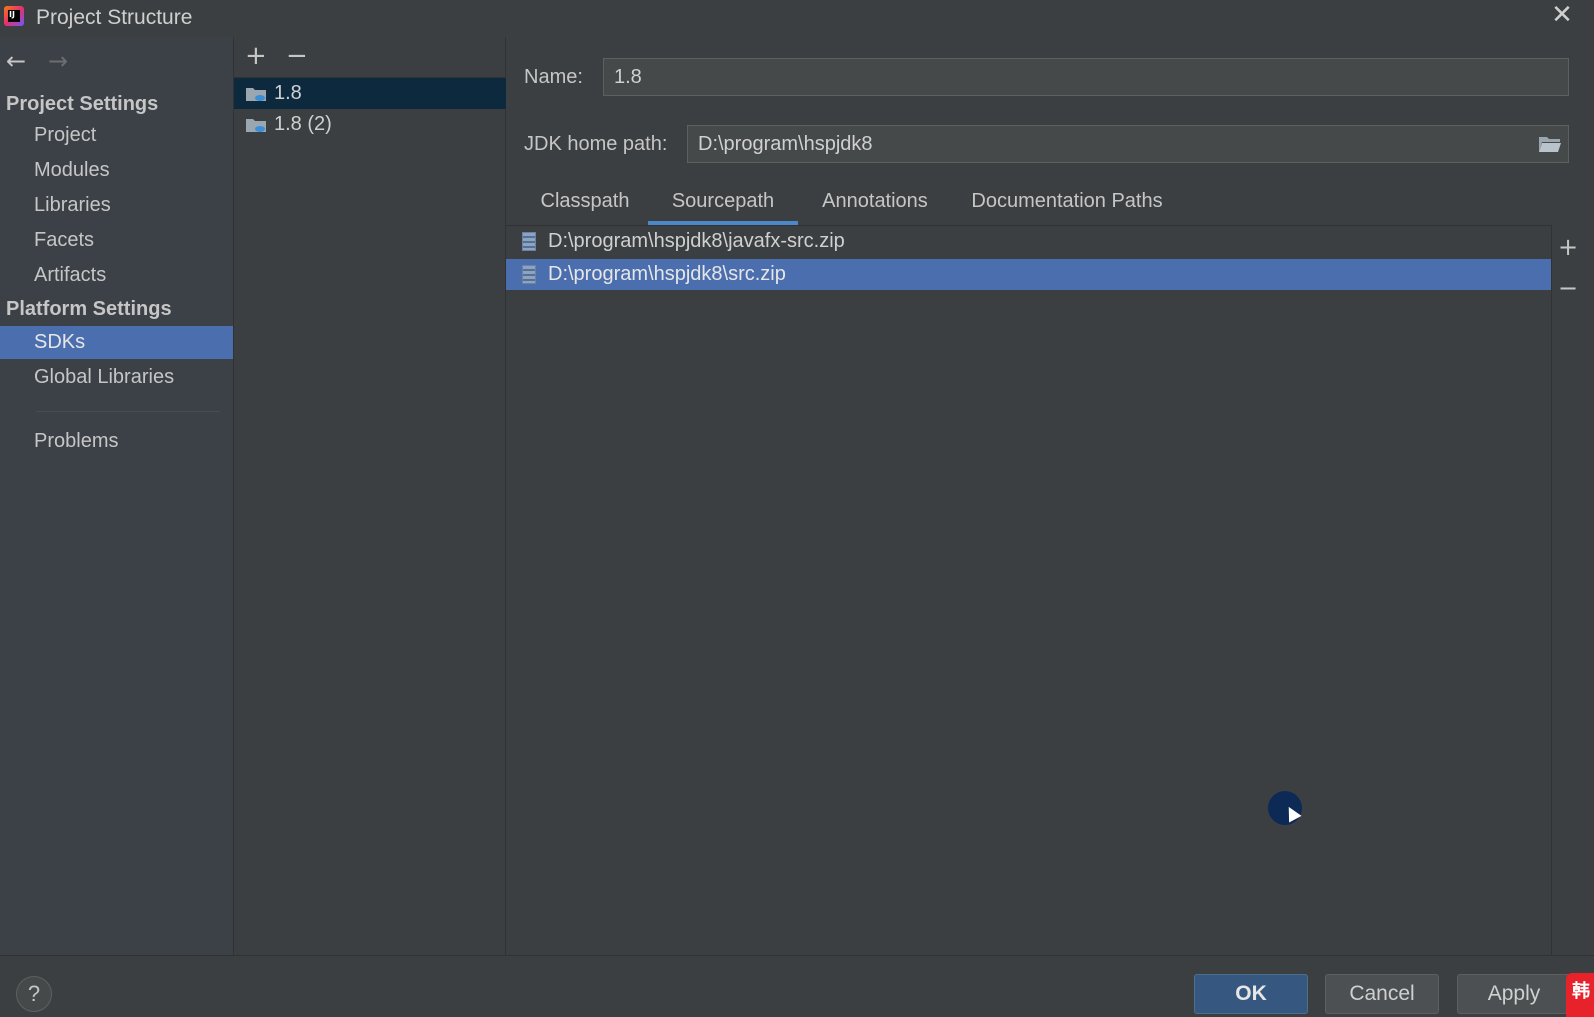 This screenshot has height=1017, width=1594. What do you see at coordinates (116, 441) in the screenshot?
I see `sidebar-item-problems: Problems` at bounding box center [116, 441].